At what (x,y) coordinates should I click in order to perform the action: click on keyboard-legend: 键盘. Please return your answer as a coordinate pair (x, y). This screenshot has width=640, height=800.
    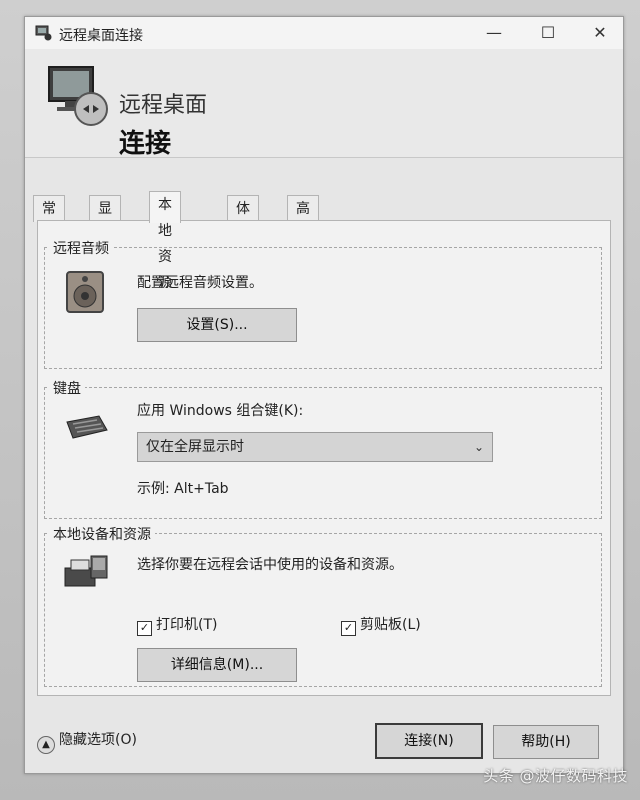
    Looking at the image, I should click on (67, 388).